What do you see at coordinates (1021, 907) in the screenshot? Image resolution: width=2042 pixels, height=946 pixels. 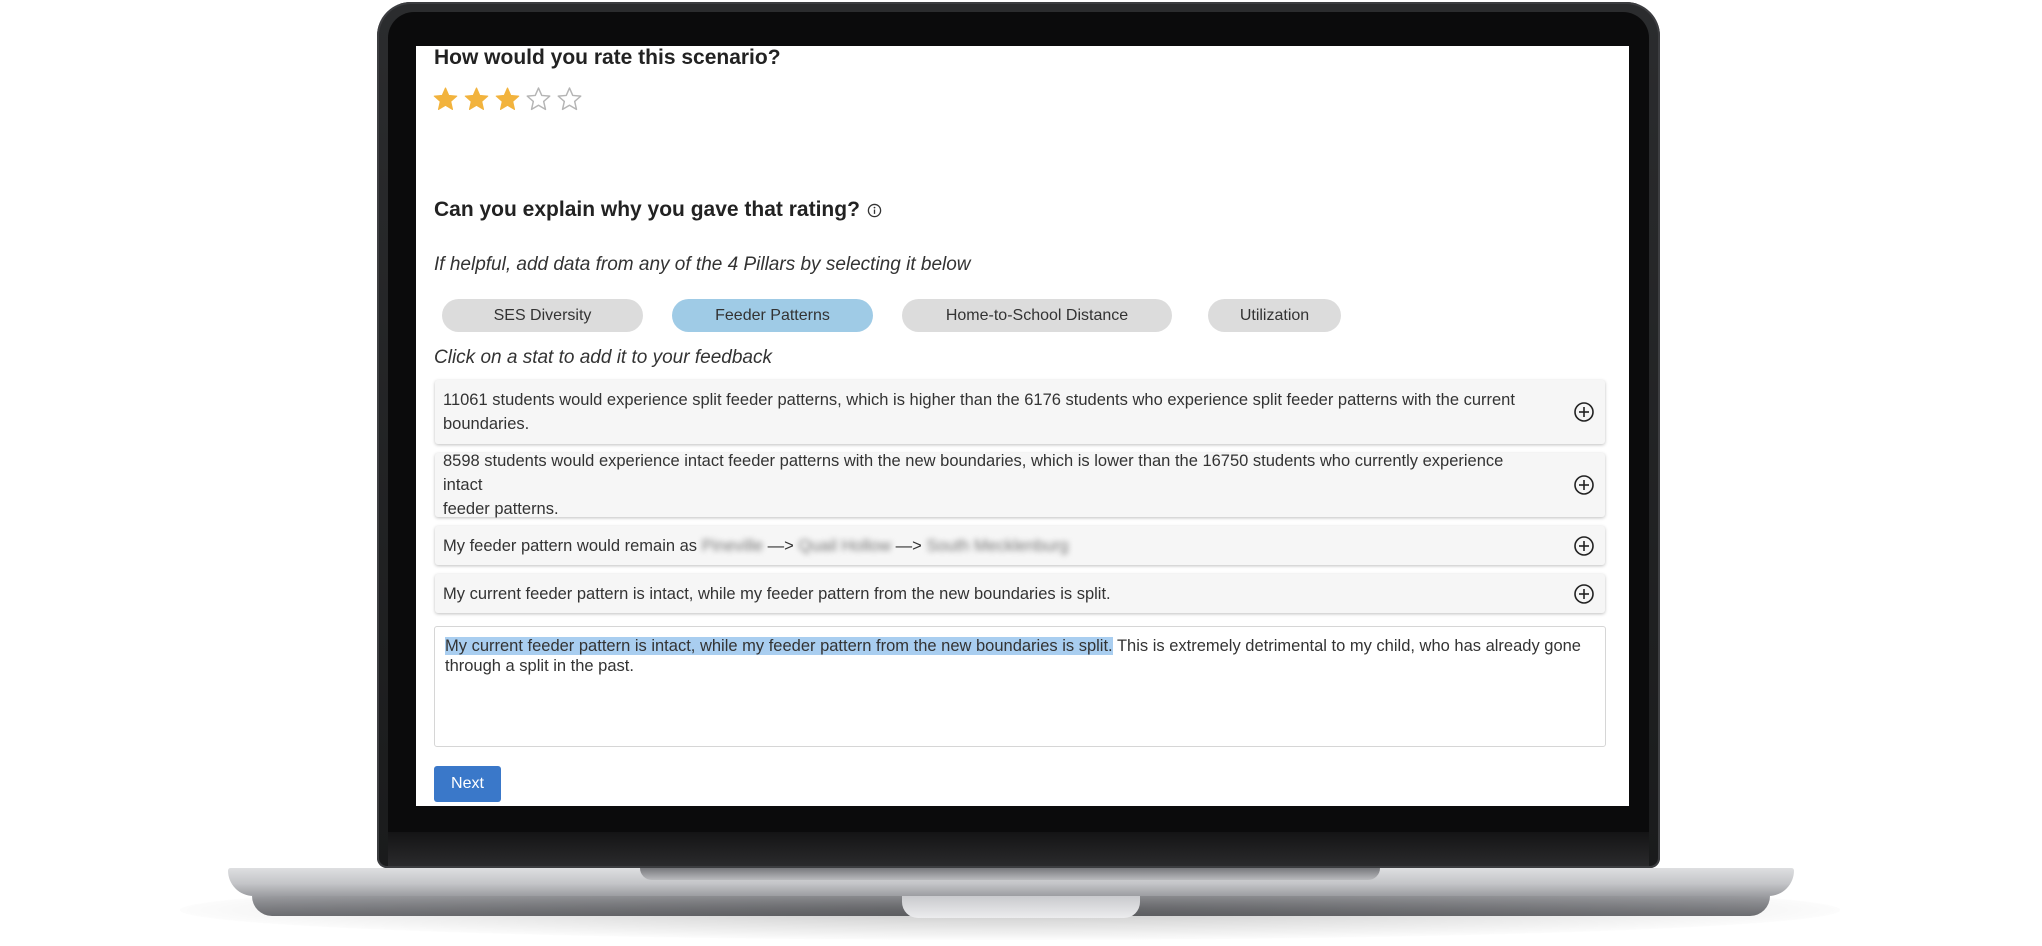 I see `laptop-notch` at bounding box center [1021, 907].